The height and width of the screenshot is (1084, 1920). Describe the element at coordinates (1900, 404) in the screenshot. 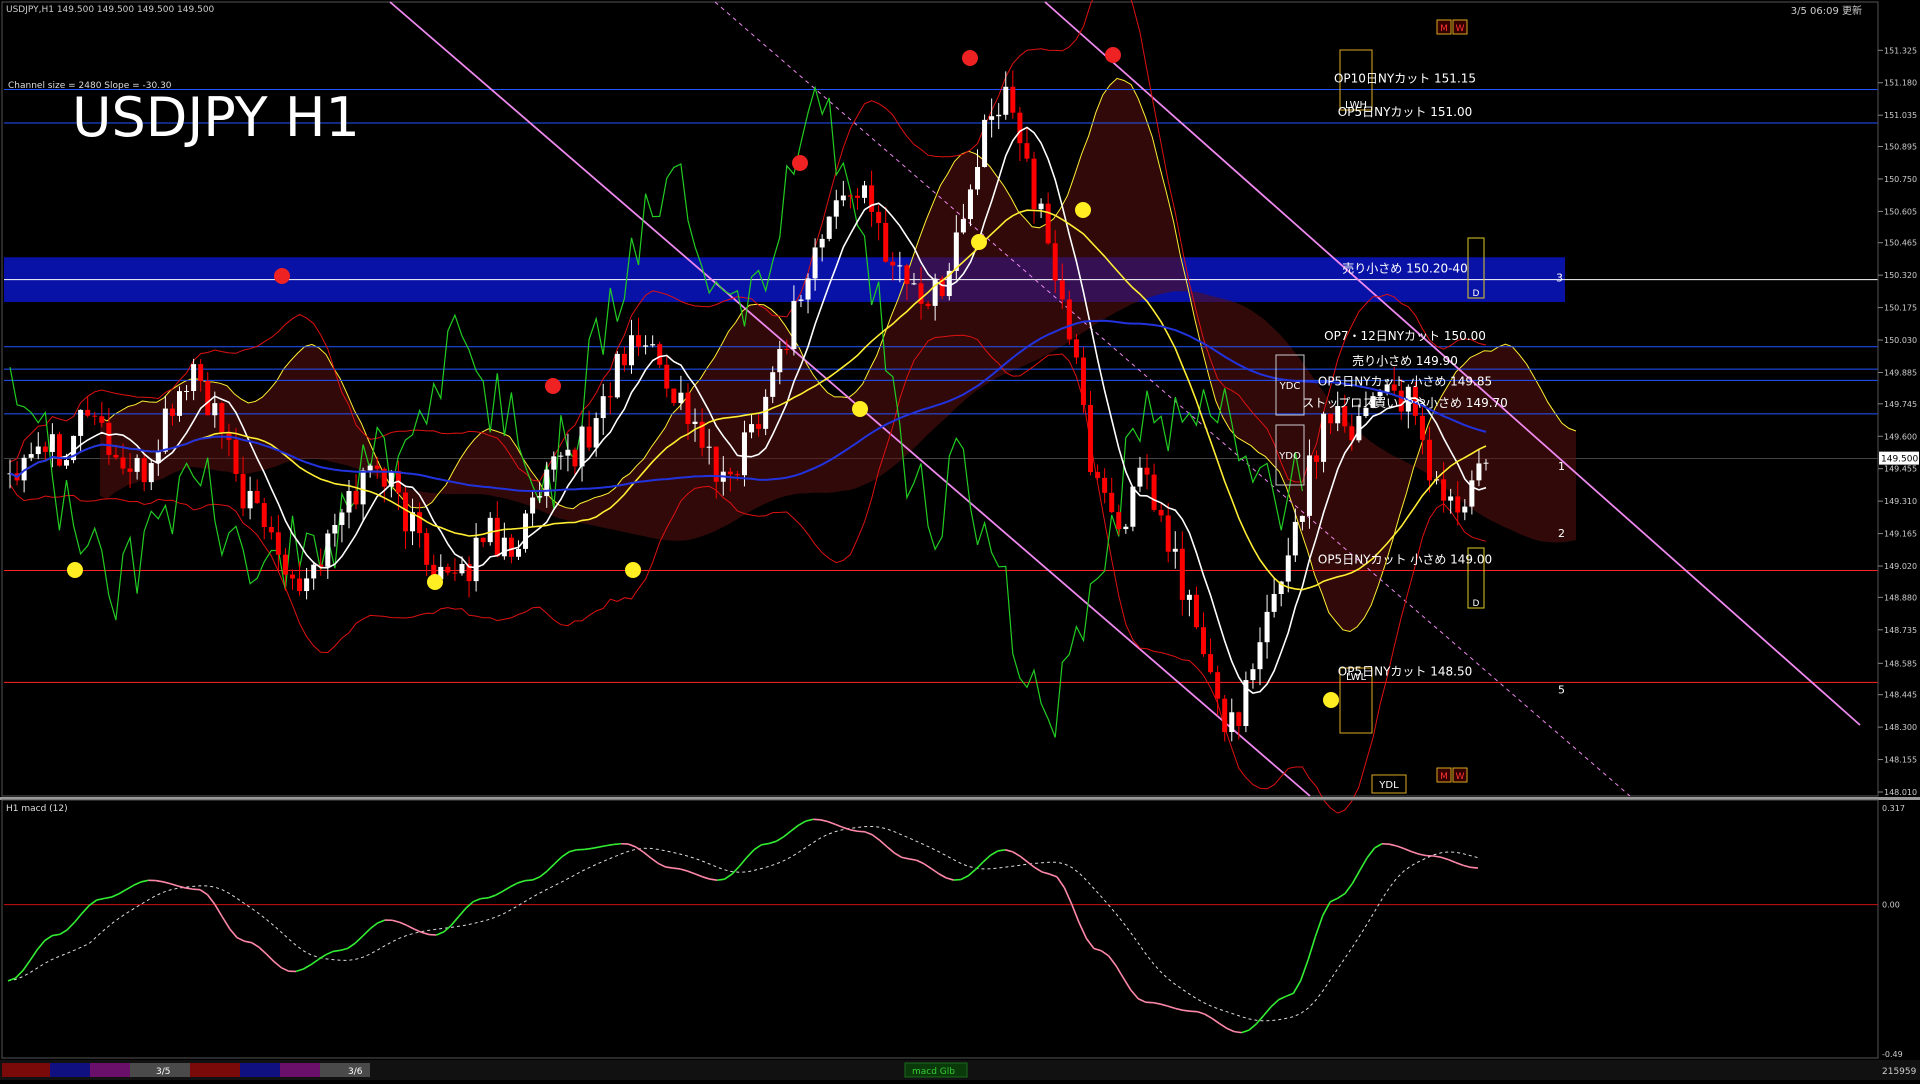

I see `price-tick-label: 149.745` at that location.